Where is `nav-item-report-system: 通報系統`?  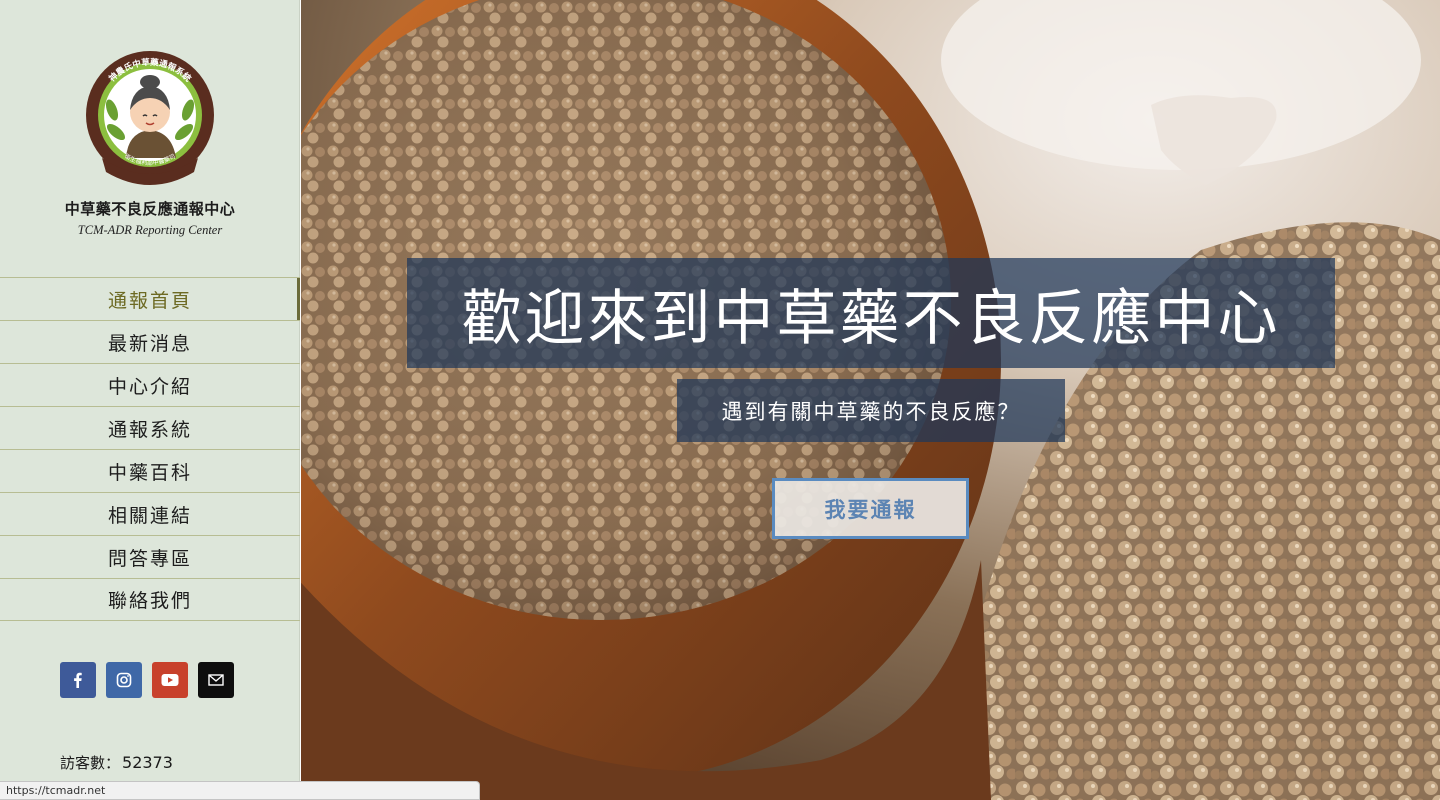 nav-item-report-system: 通報系統 is located at coordinates (150, 427).